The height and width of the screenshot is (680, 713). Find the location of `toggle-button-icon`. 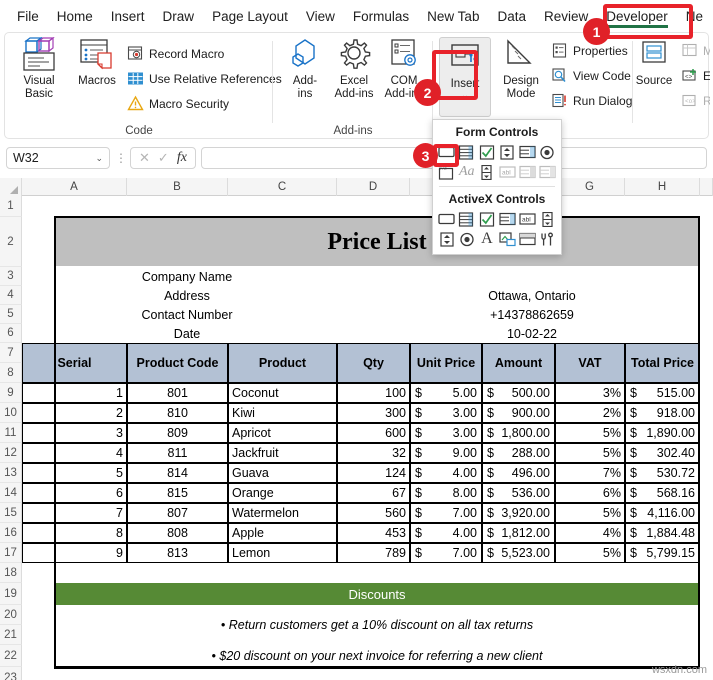

toggle-button-icon is located at coordinates (527, 239).